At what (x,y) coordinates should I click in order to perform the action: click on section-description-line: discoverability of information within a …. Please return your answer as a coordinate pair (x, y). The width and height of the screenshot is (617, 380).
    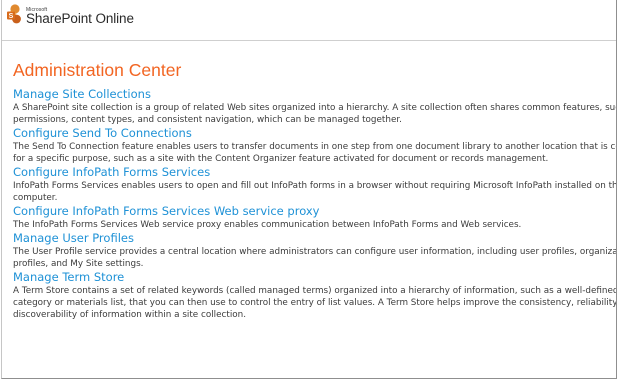
    Looking at the image, I should click on (130, 315).